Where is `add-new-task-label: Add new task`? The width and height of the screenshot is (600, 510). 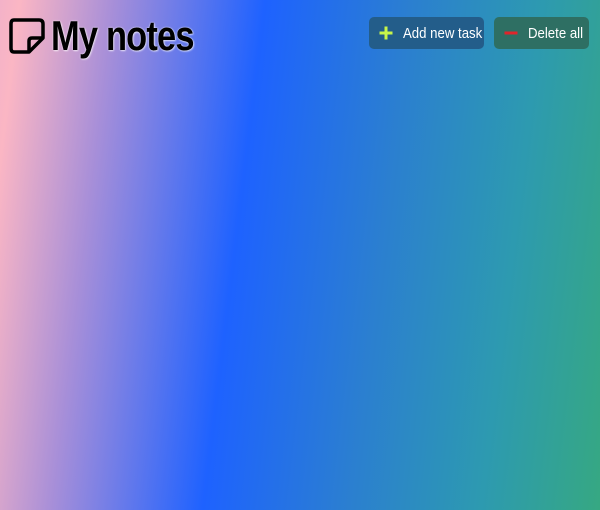
add-new-task-label: Add new task is located at coordinates (443, 33).